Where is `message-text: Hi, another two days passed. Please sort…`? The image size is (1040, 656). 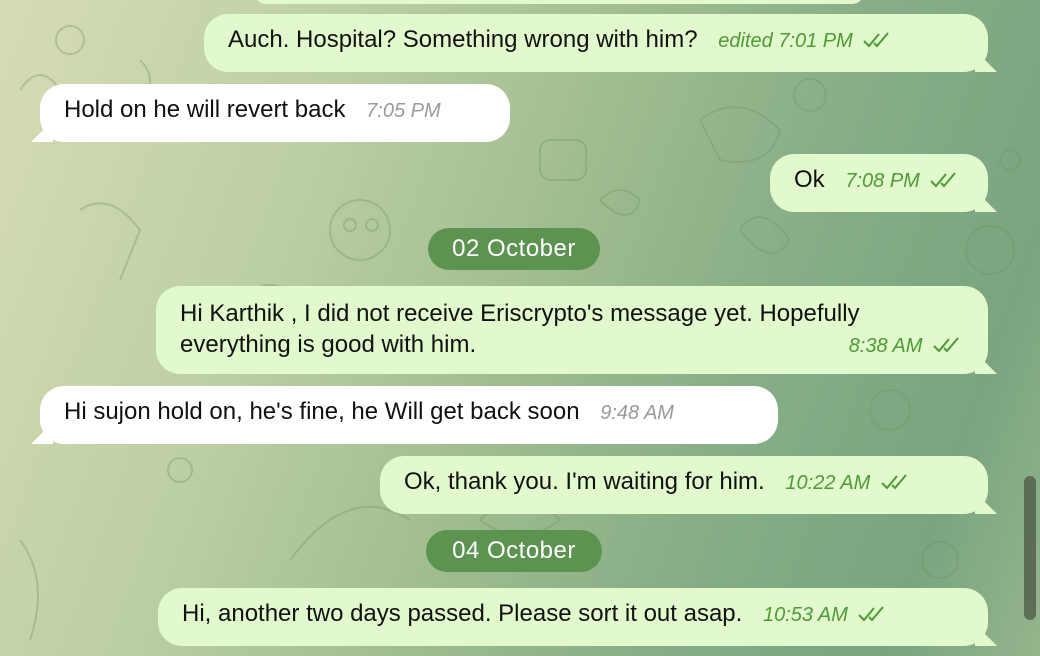
message-text: Hi, another two days passed. Please sort… is located at coordinates (462, 613).